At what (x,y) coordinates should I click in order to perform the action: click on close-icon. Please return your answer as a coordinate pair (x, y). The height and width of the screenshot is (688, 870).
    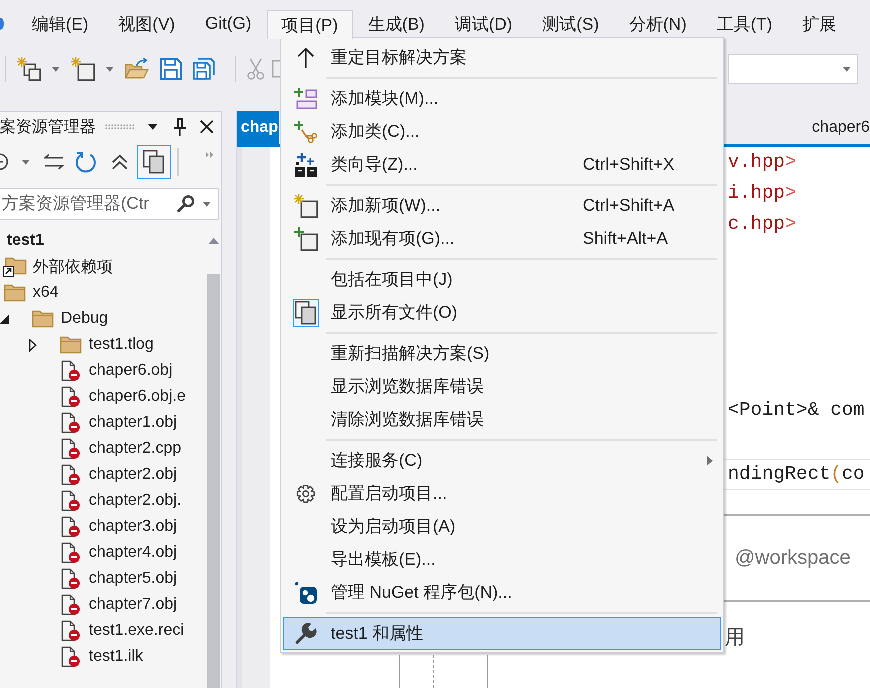
    Looking at the image, I should click on (207, 127).